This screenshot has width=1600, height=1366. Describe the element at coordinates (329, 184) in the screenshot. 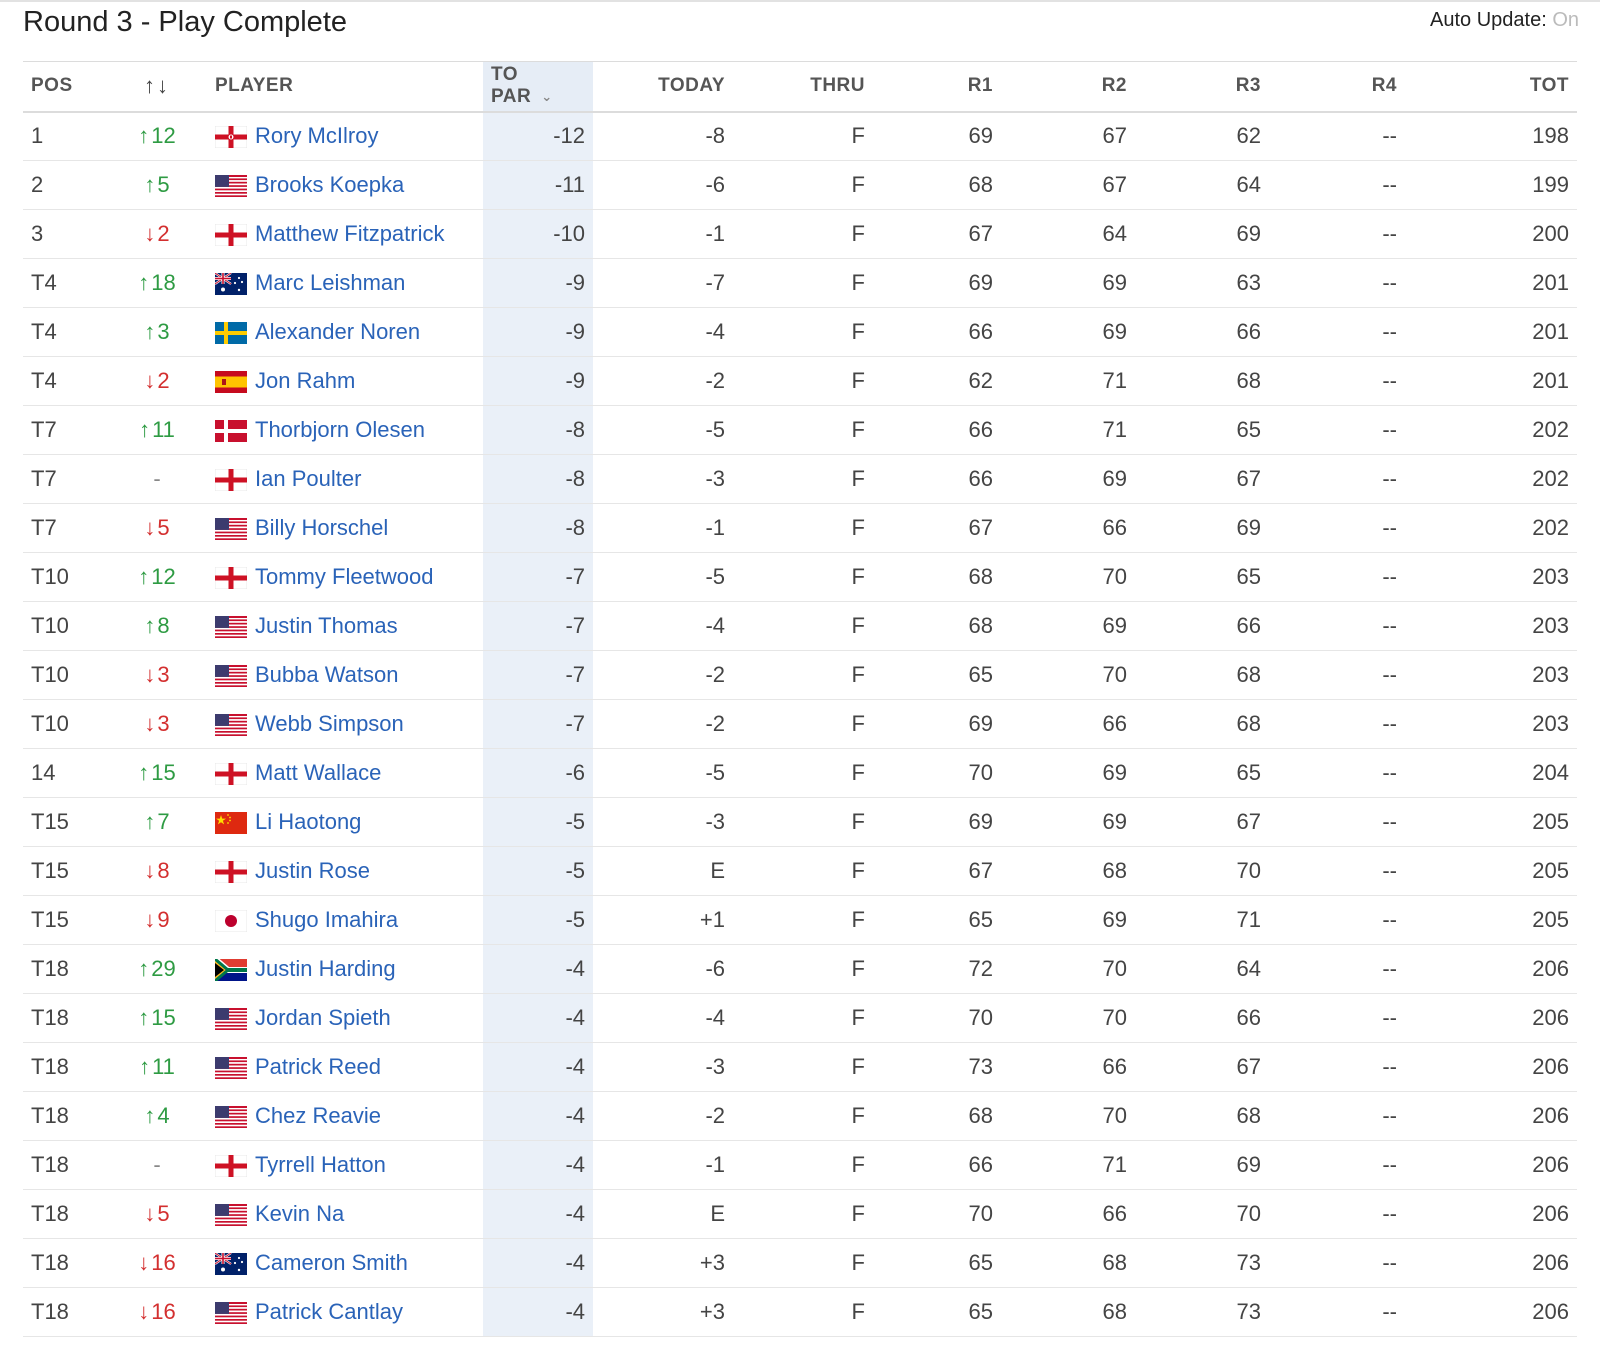

I see `player-link: Brooks Koepka` at that location.